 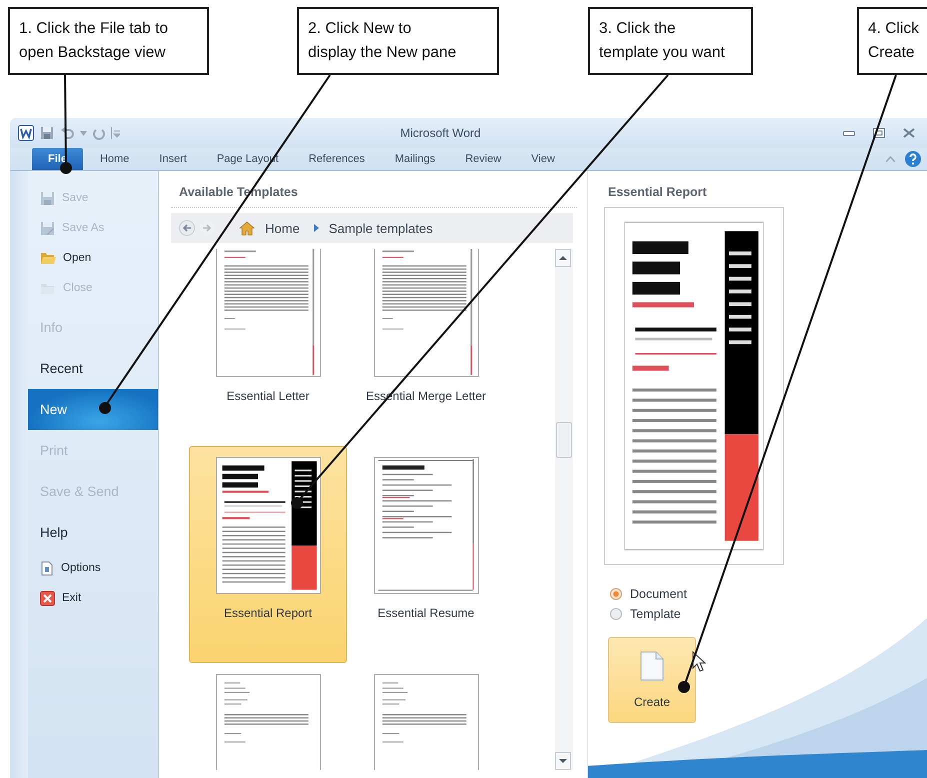 What do you see at coordinates (398, 41) in the screenshot?
I see `callout-box: 2. Click New to display the New pane` at bounding box center [398, 41].